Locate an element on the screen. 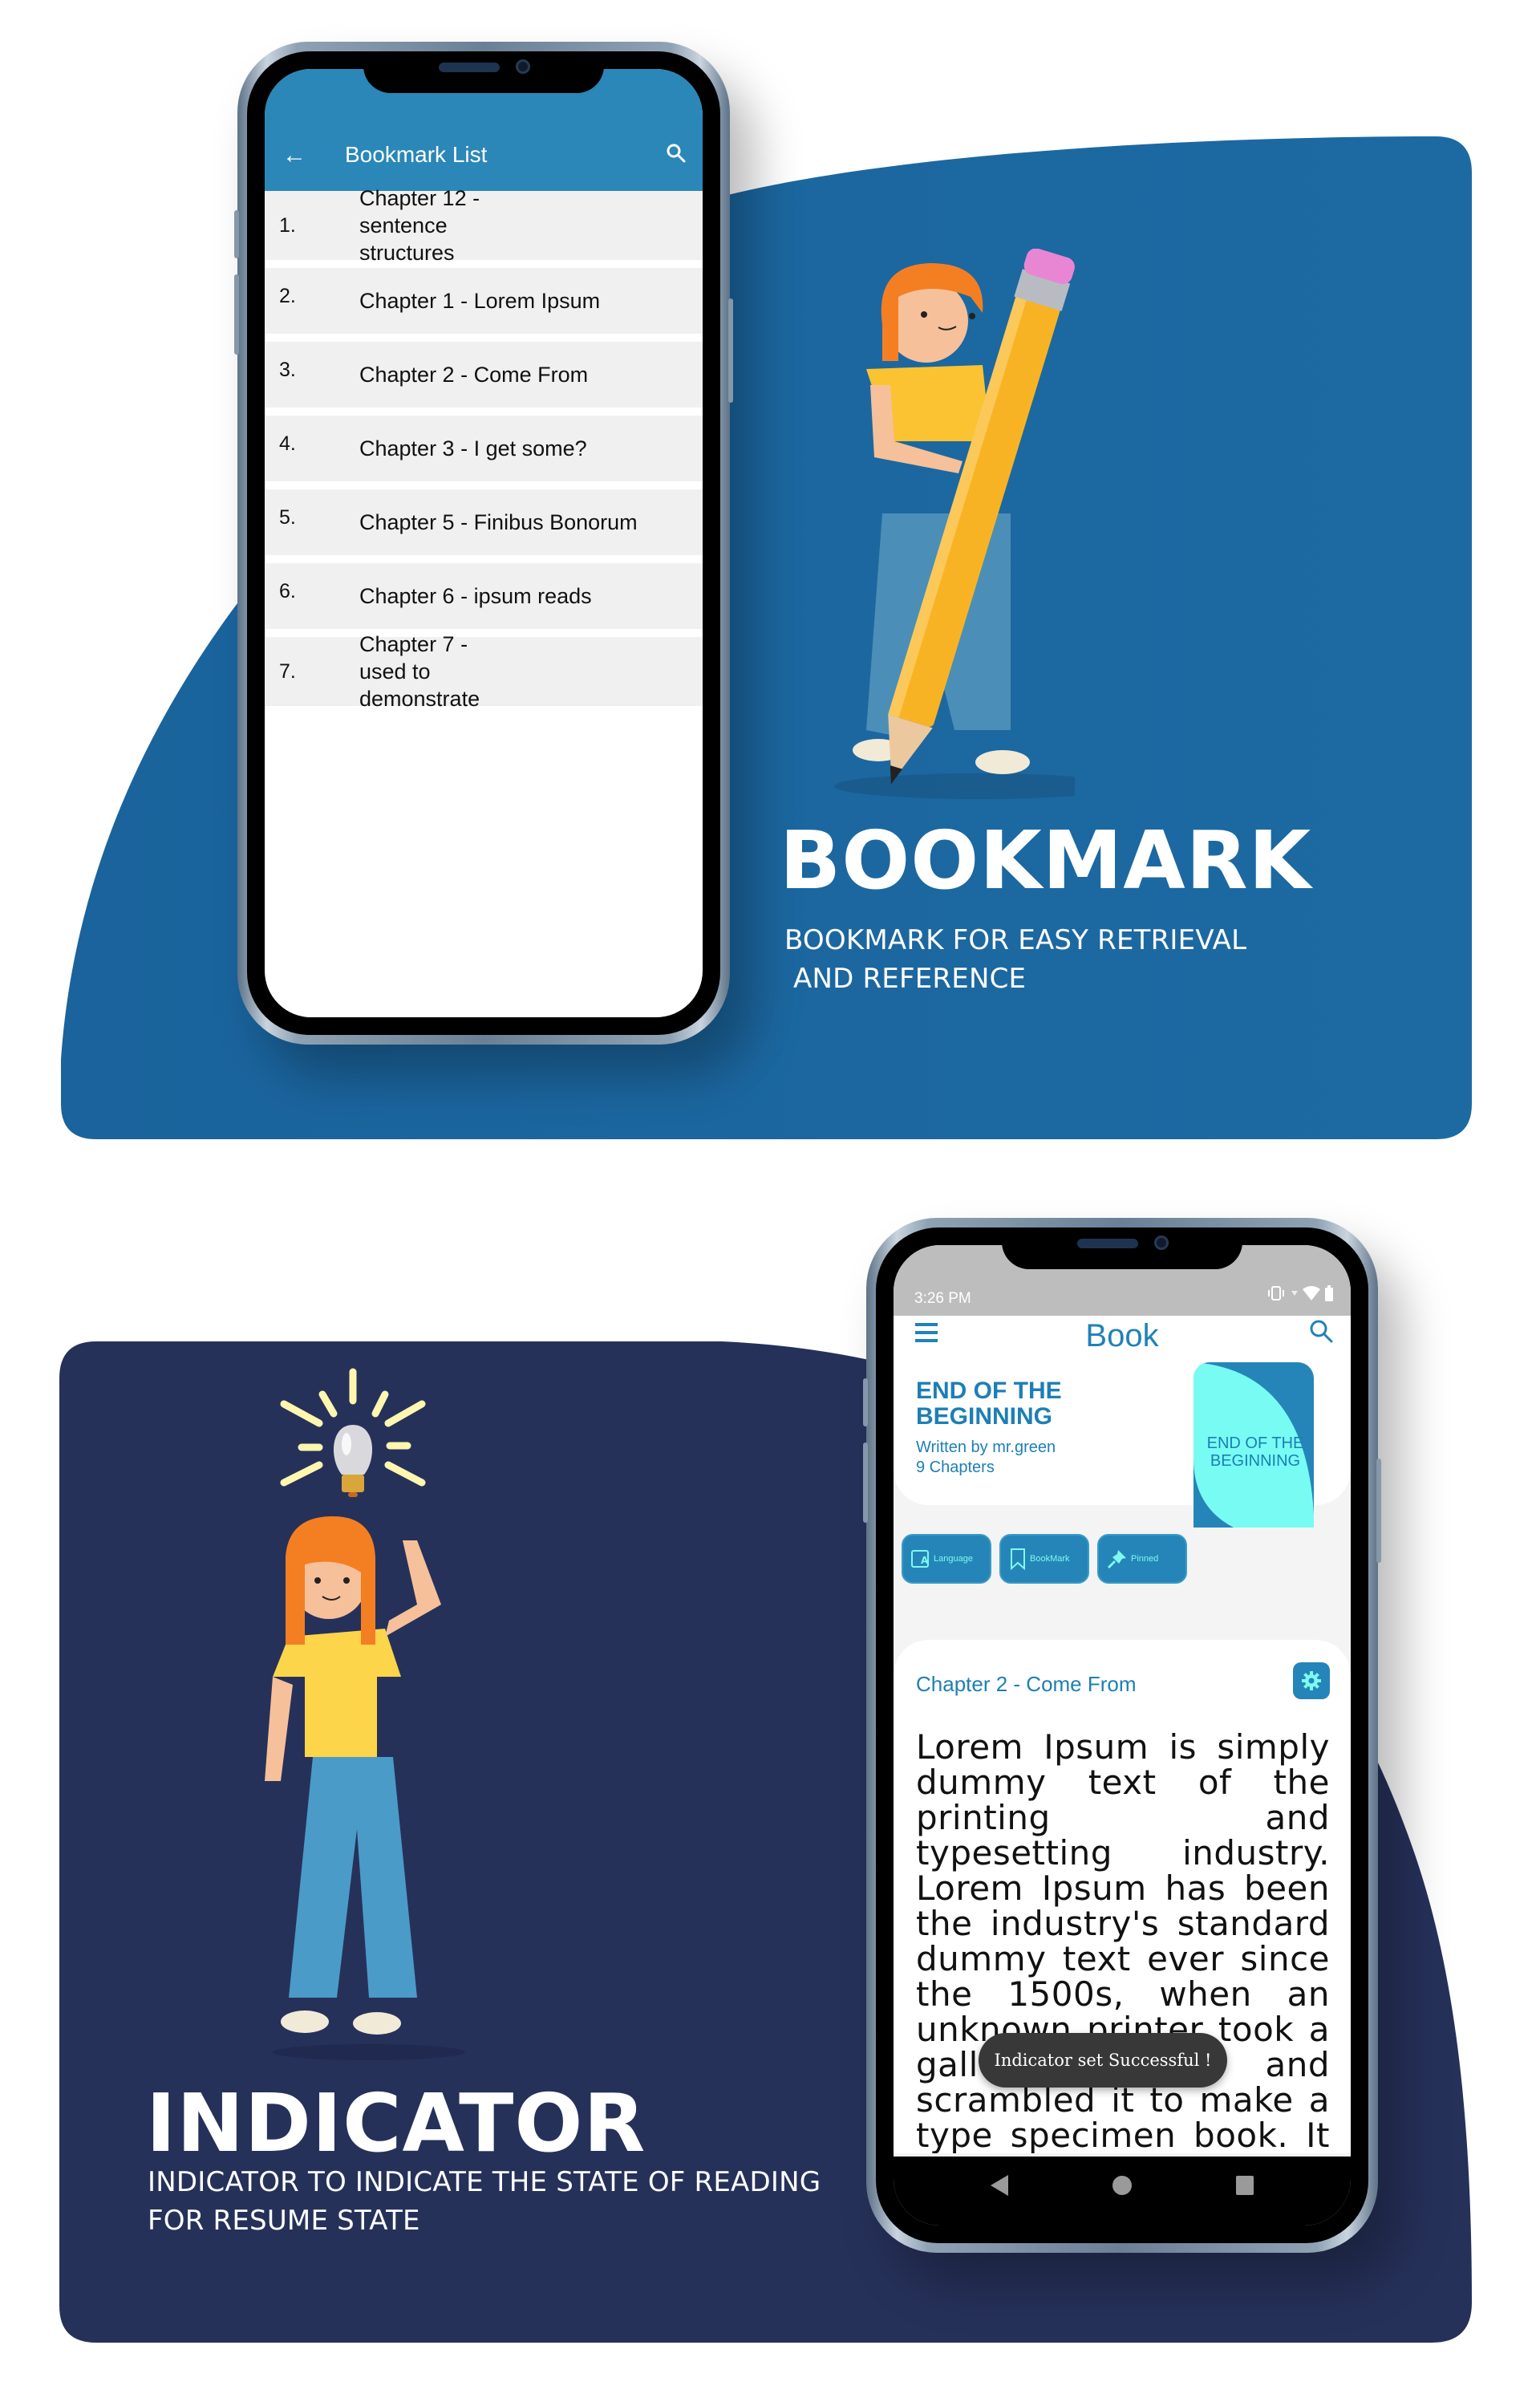  translate-icon: A is located at coordinates (920, 1559).